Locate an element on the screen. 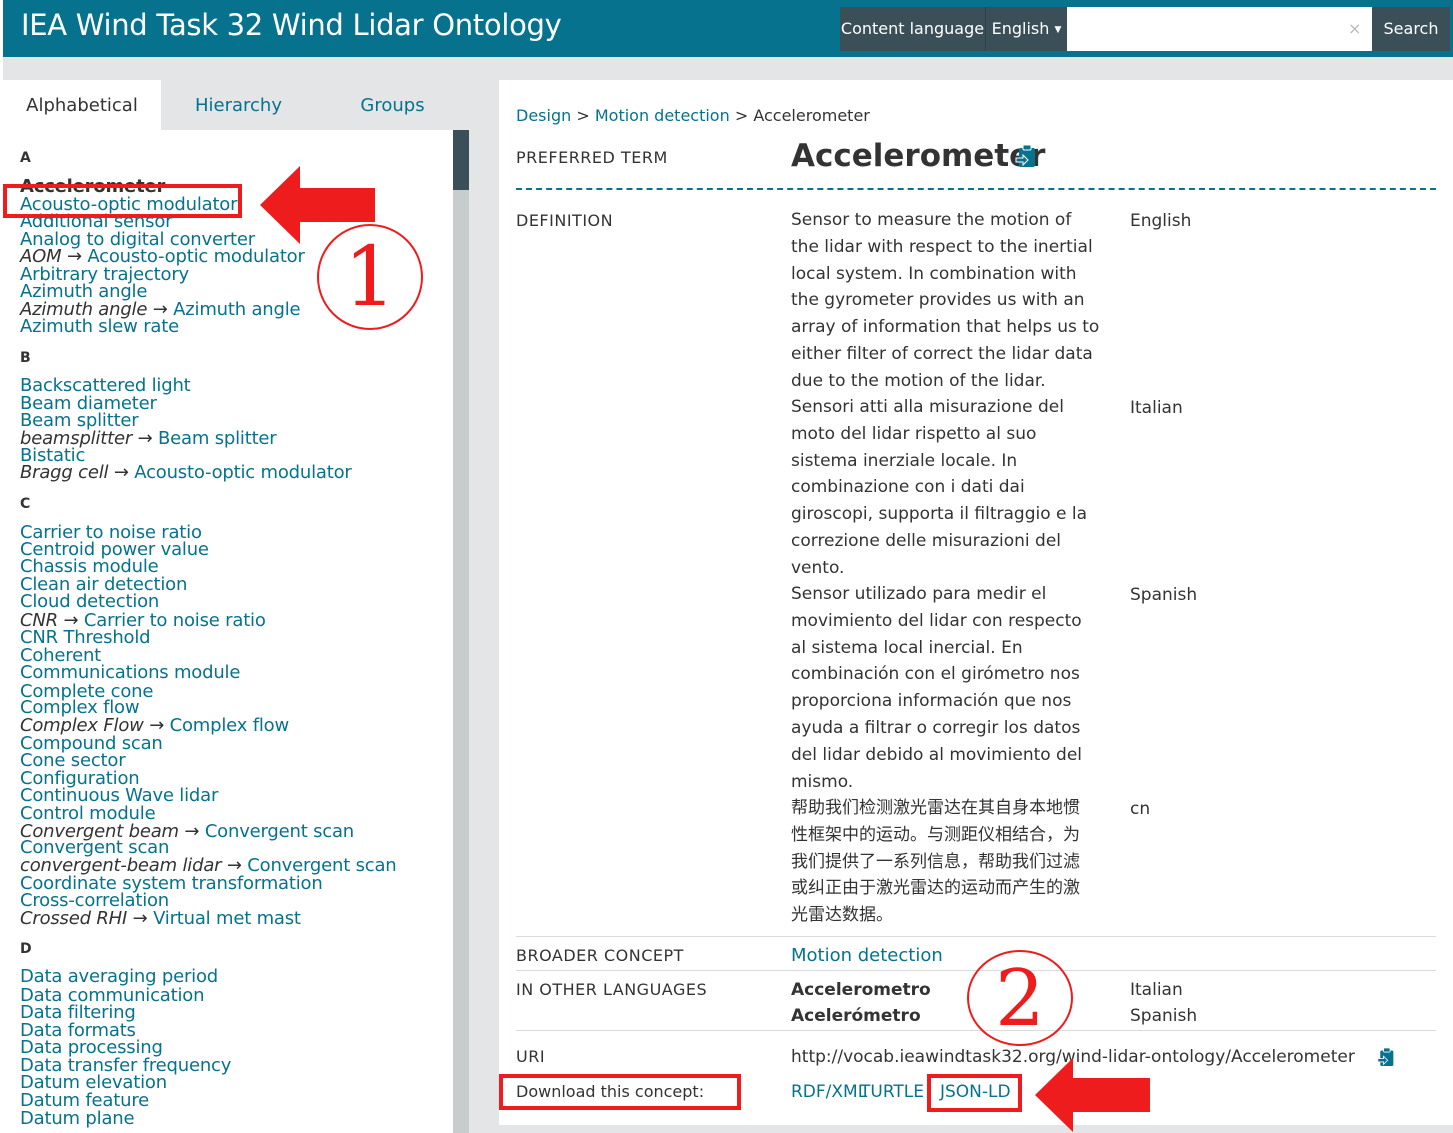 This screenshot has height=1133, width=1453. letter-heading-c: C is located at coordinates (25, 504).